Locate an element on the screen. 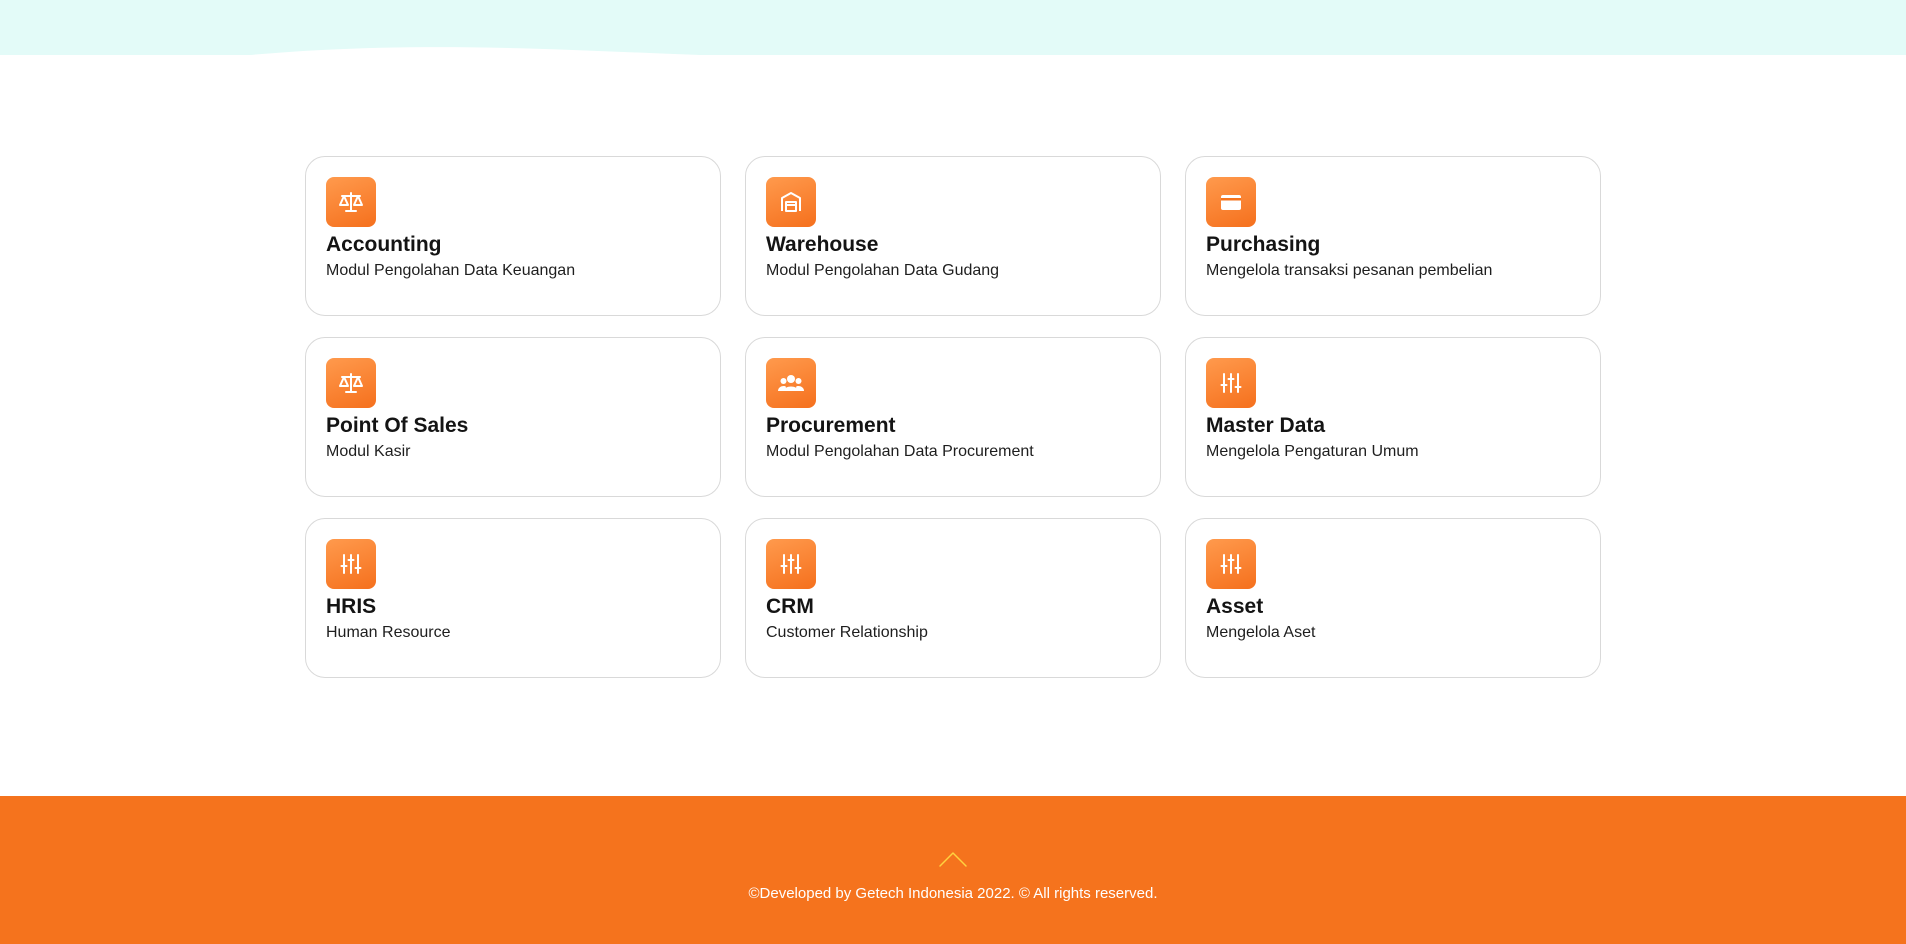  module-description: Modul Pengolahan Data Keuangan is located at coordinates (451, 270).